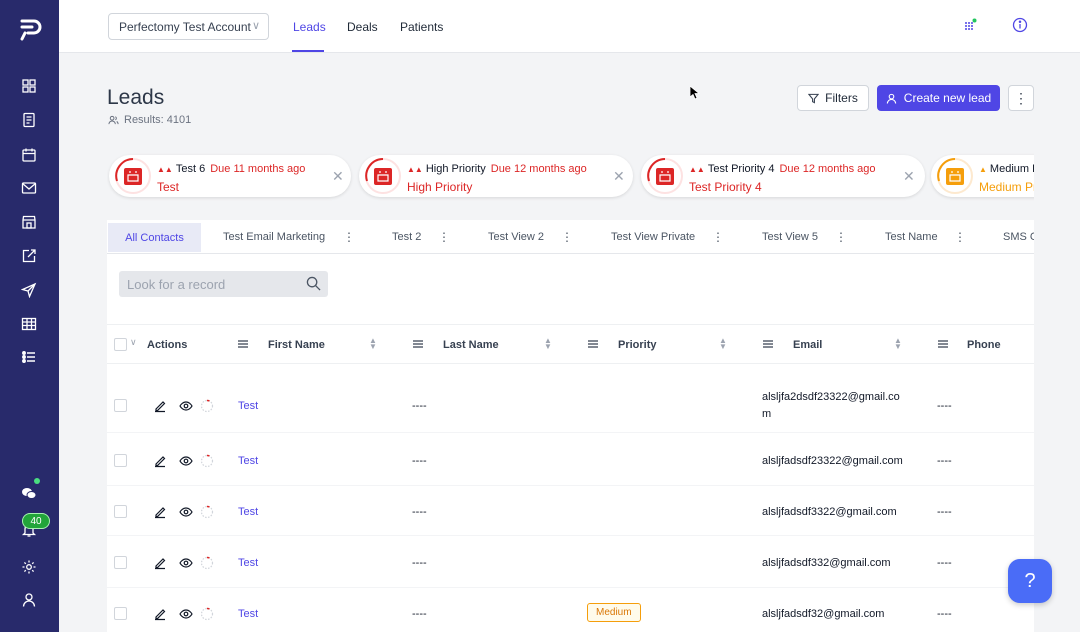 This screenshot has width=1080, height=632. Describe the element at coordinates (120, 344) in the screenshot. I see `select-all-checkbox` at that location.